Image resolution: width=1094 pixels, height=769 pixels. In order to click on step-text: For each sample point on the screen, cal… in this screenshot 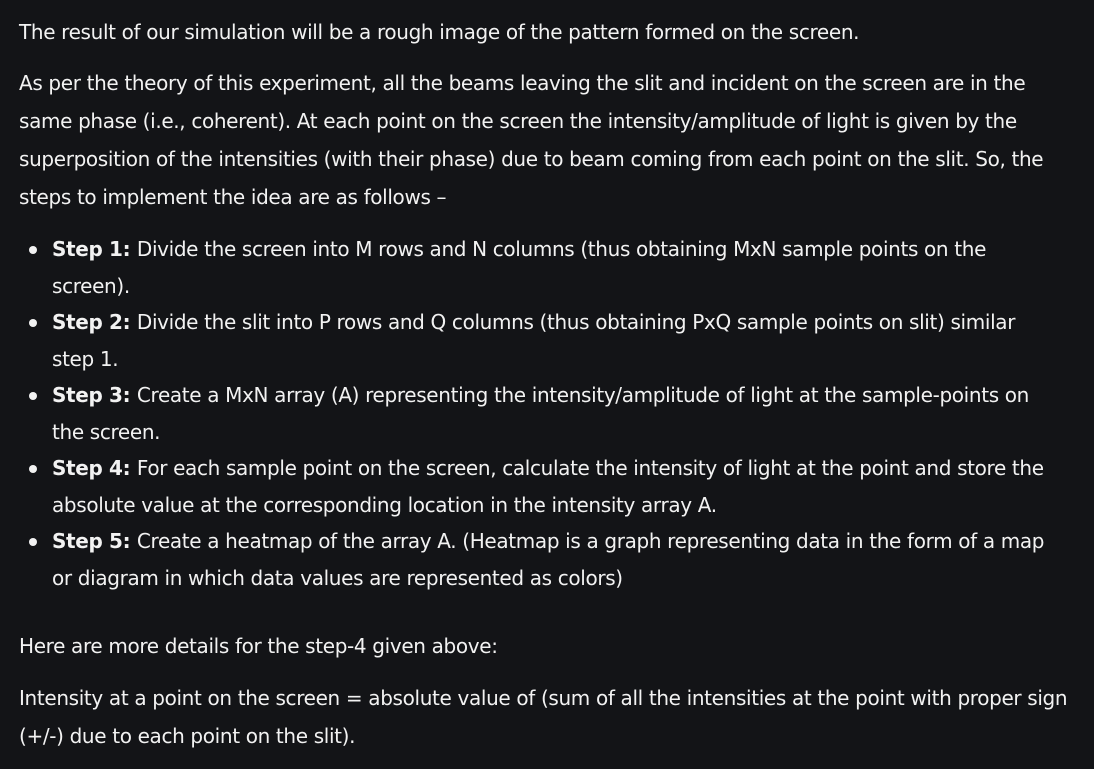, I will do `click(548, 486)`.